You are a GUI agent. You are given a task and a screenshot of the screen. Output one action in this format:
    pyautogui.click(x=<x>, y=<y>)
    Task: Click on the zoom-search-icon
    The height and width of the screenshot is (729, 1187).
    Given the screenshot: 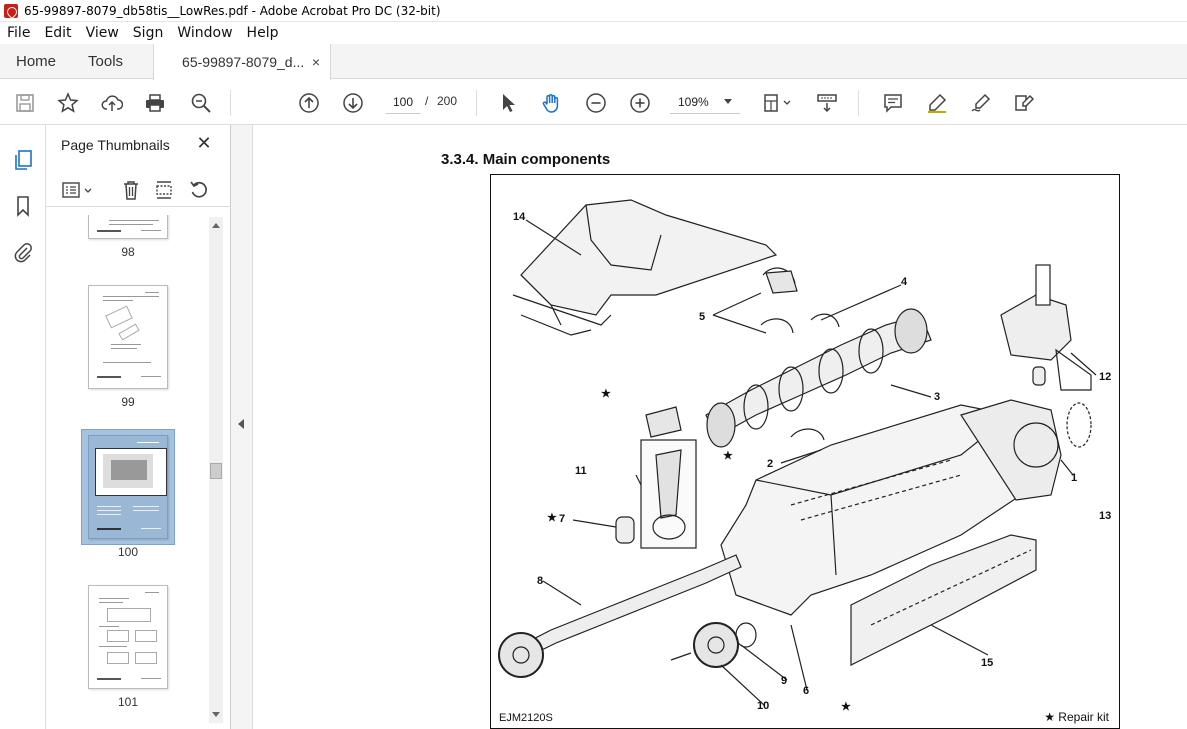 What is the action you would take?
    pyautogui.click(x=201, y=103)
    